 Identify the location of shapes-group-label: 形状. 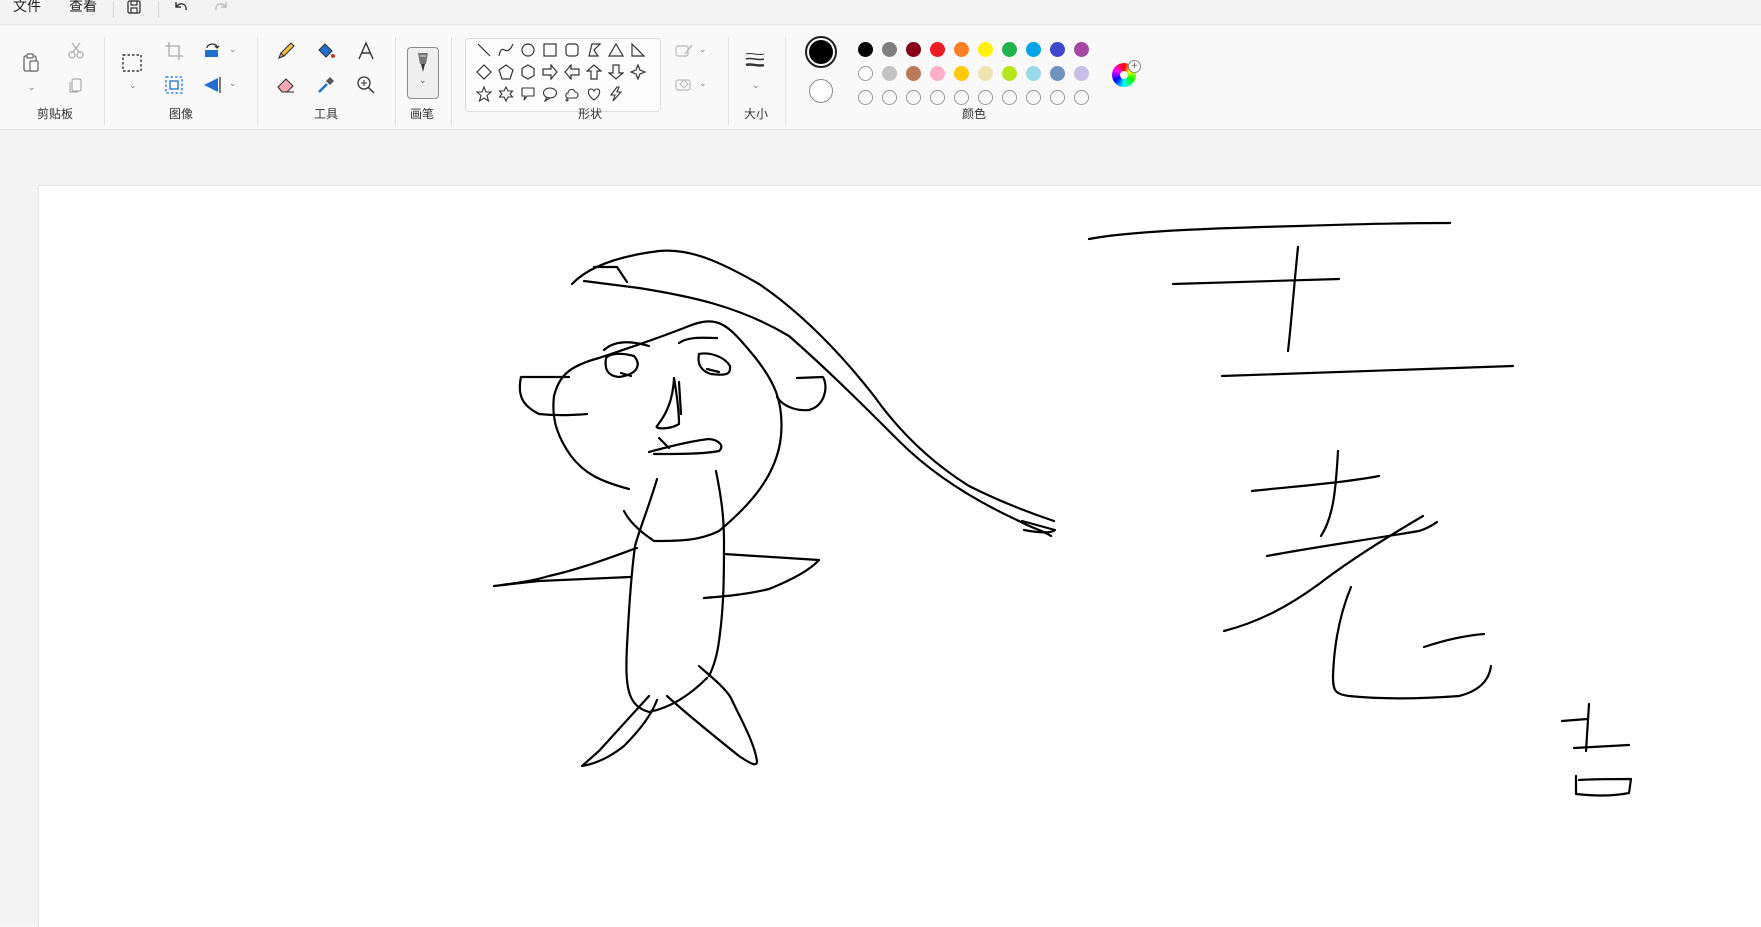
(589, 114).